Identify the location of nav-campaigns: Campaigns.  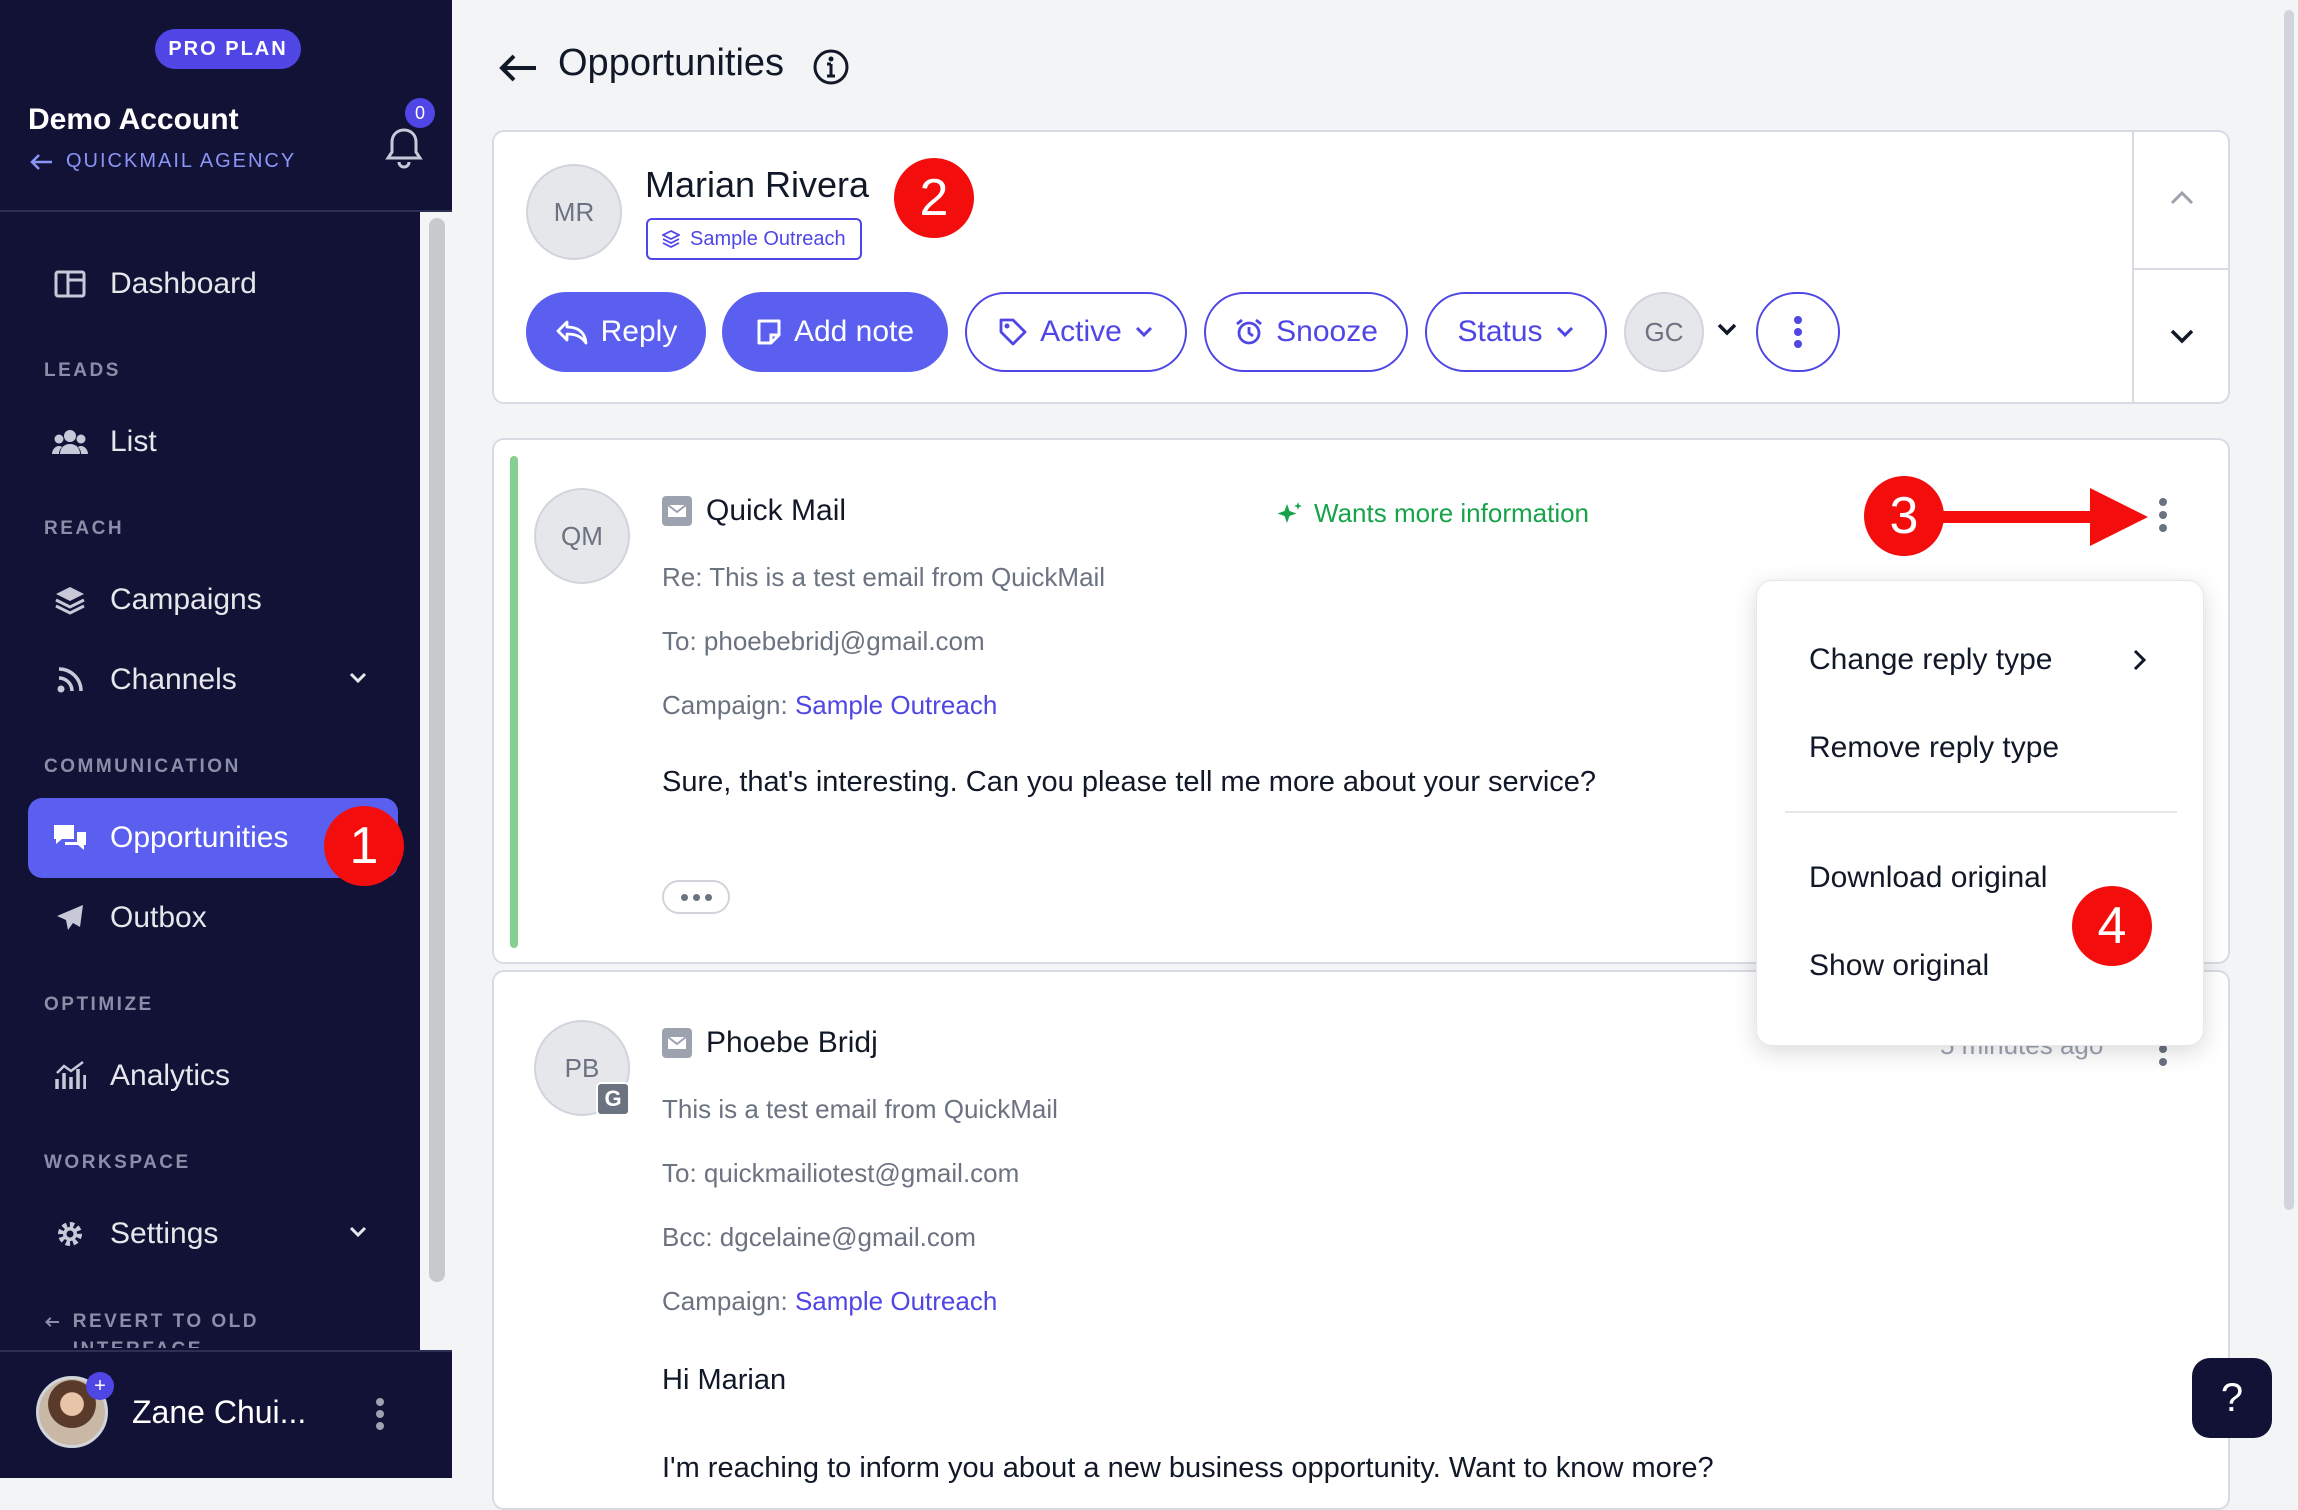
(213, 600).